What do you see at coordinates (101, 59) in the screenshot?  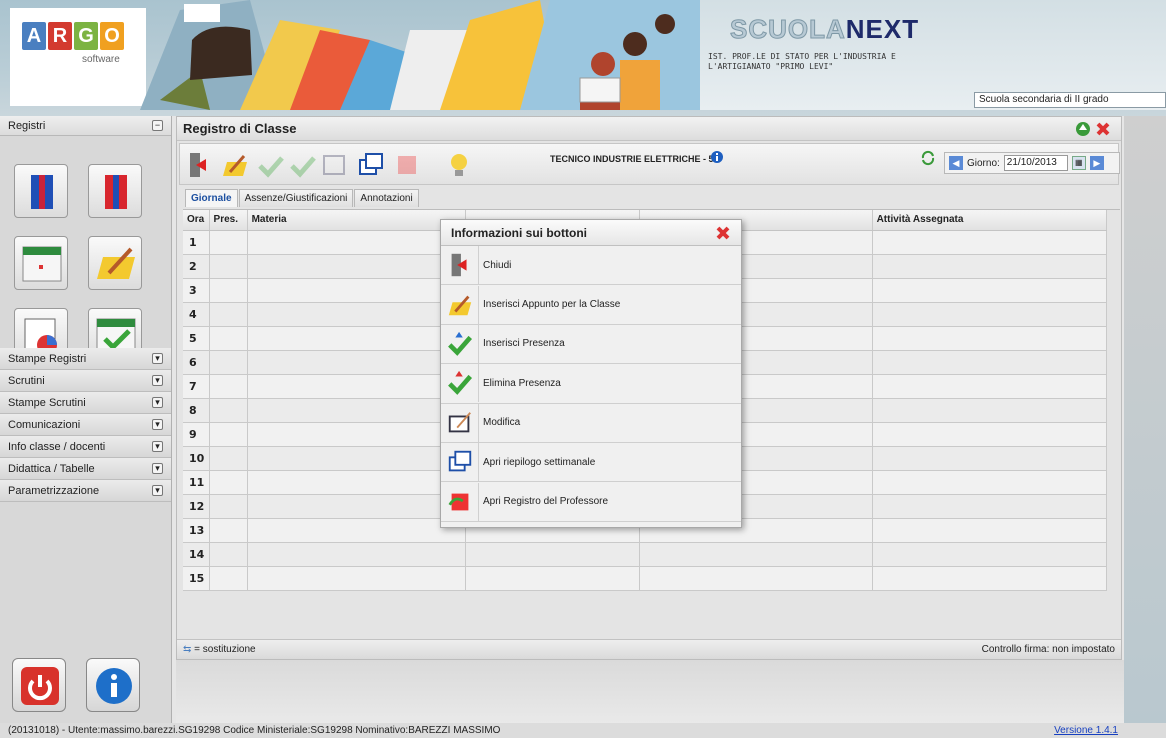 I see `logo-subtitle: software` at bounding box center [101, 59].